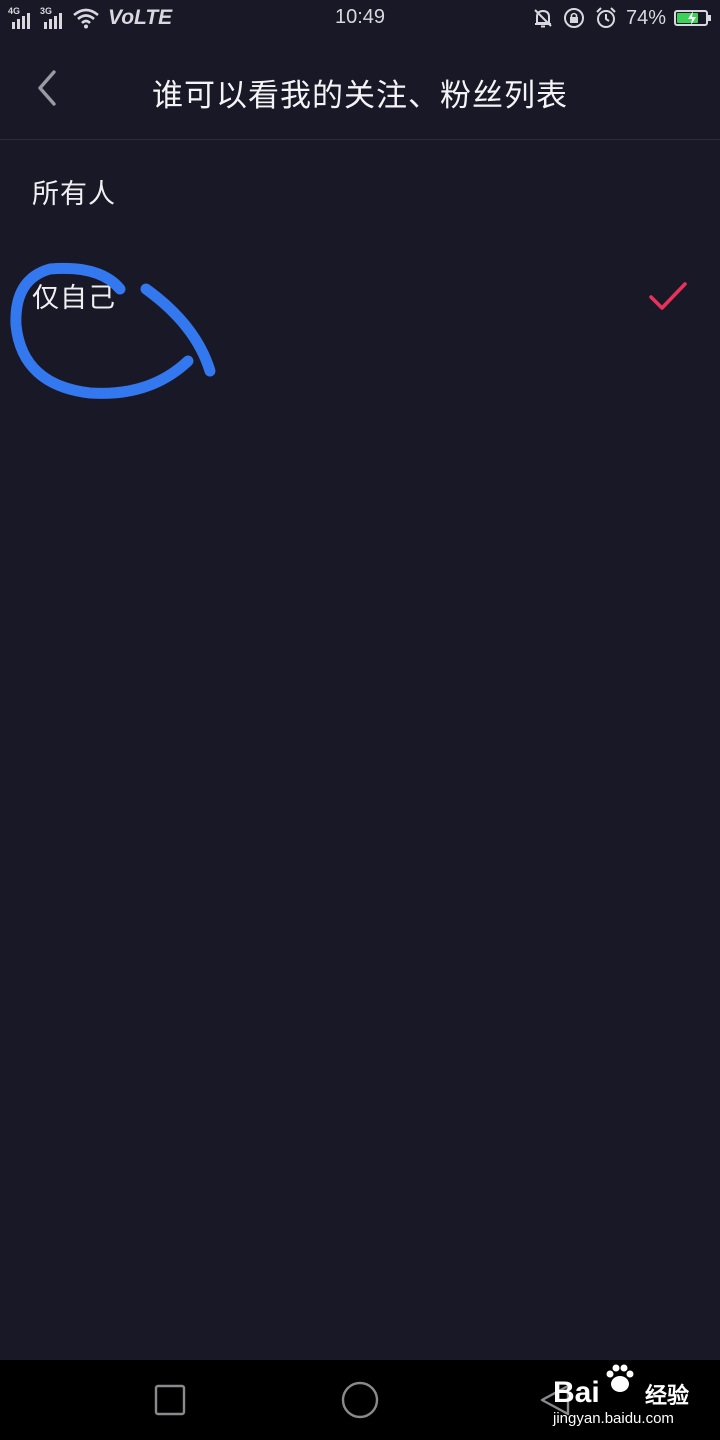 The width and height of the screenshot is (720, 1440). I want to click on page-title: 谁可以看我的关注、粉丝列表, so click(360, 96).